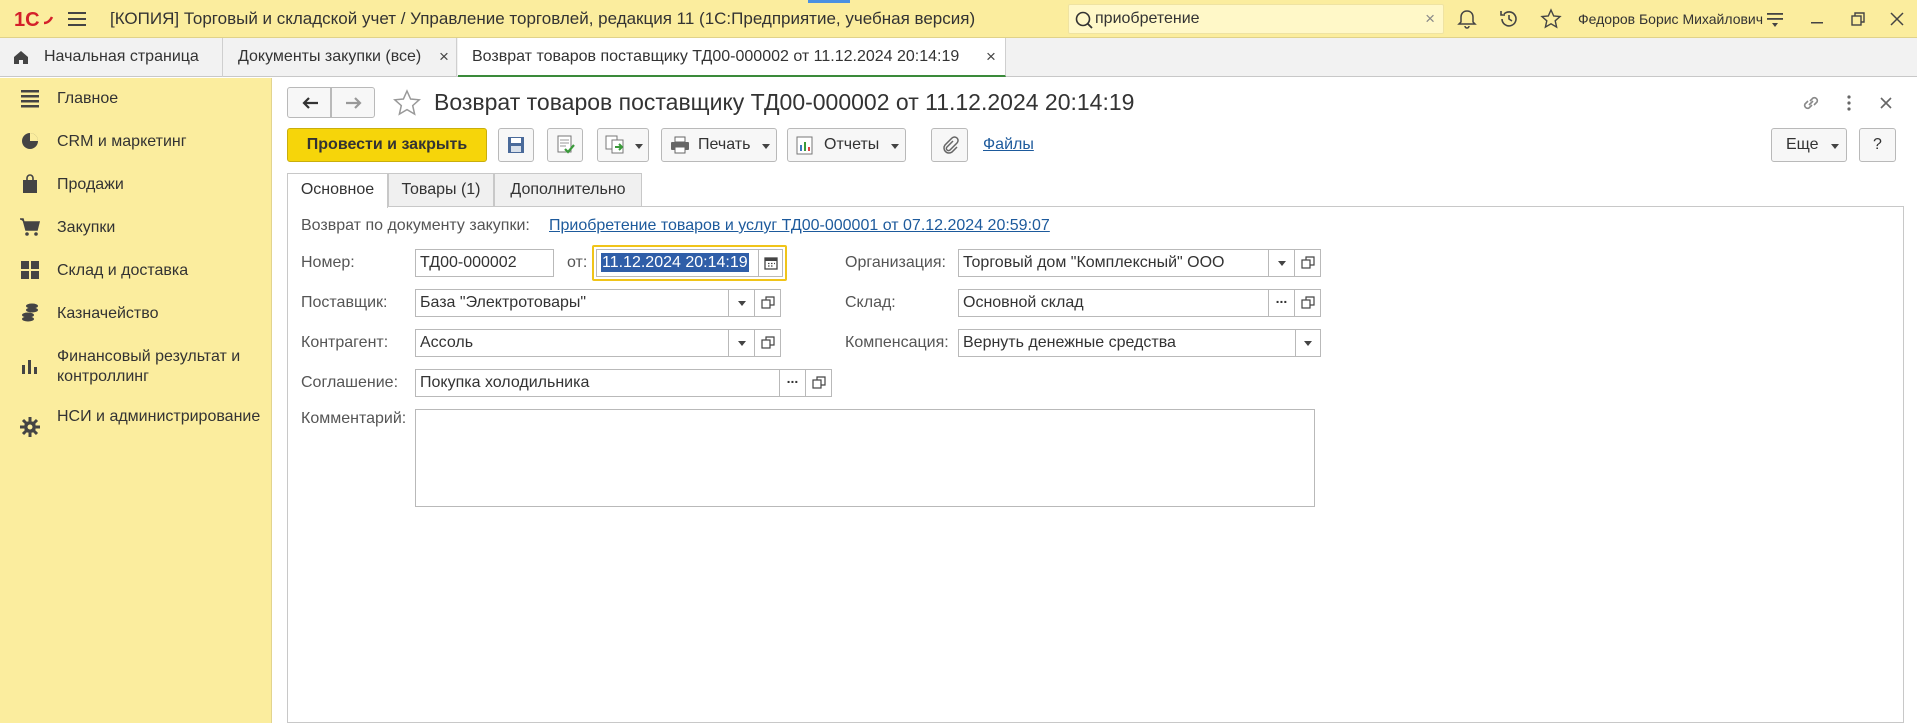  What do you see at coordinates (136, 270) in the screenshot?
I see `sidebar-item-warehouse: Склад и доставка` at bounding box center [136, 270].